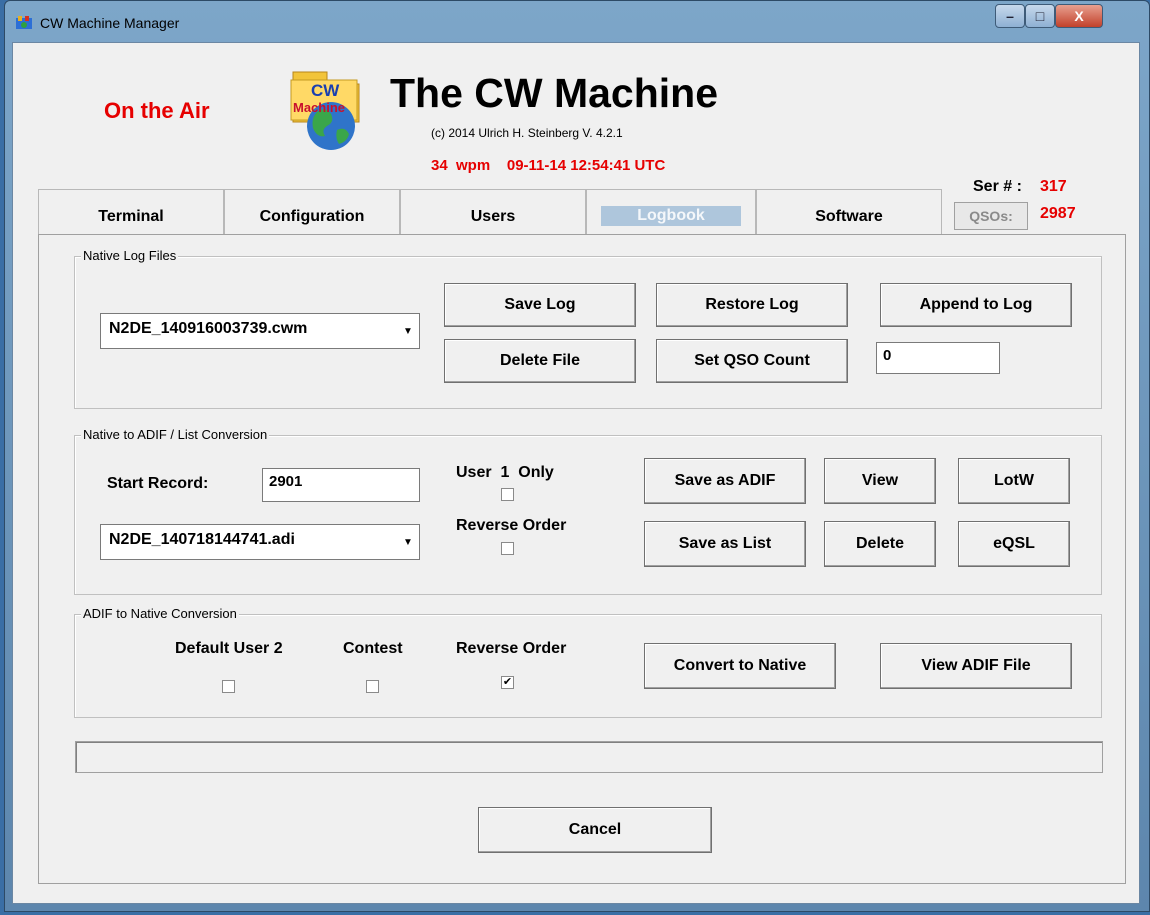  What do you see at coordinates (507, 548) in the screenshot?
I see `reverse-order-checkbox` at bounding box center [507, 548].